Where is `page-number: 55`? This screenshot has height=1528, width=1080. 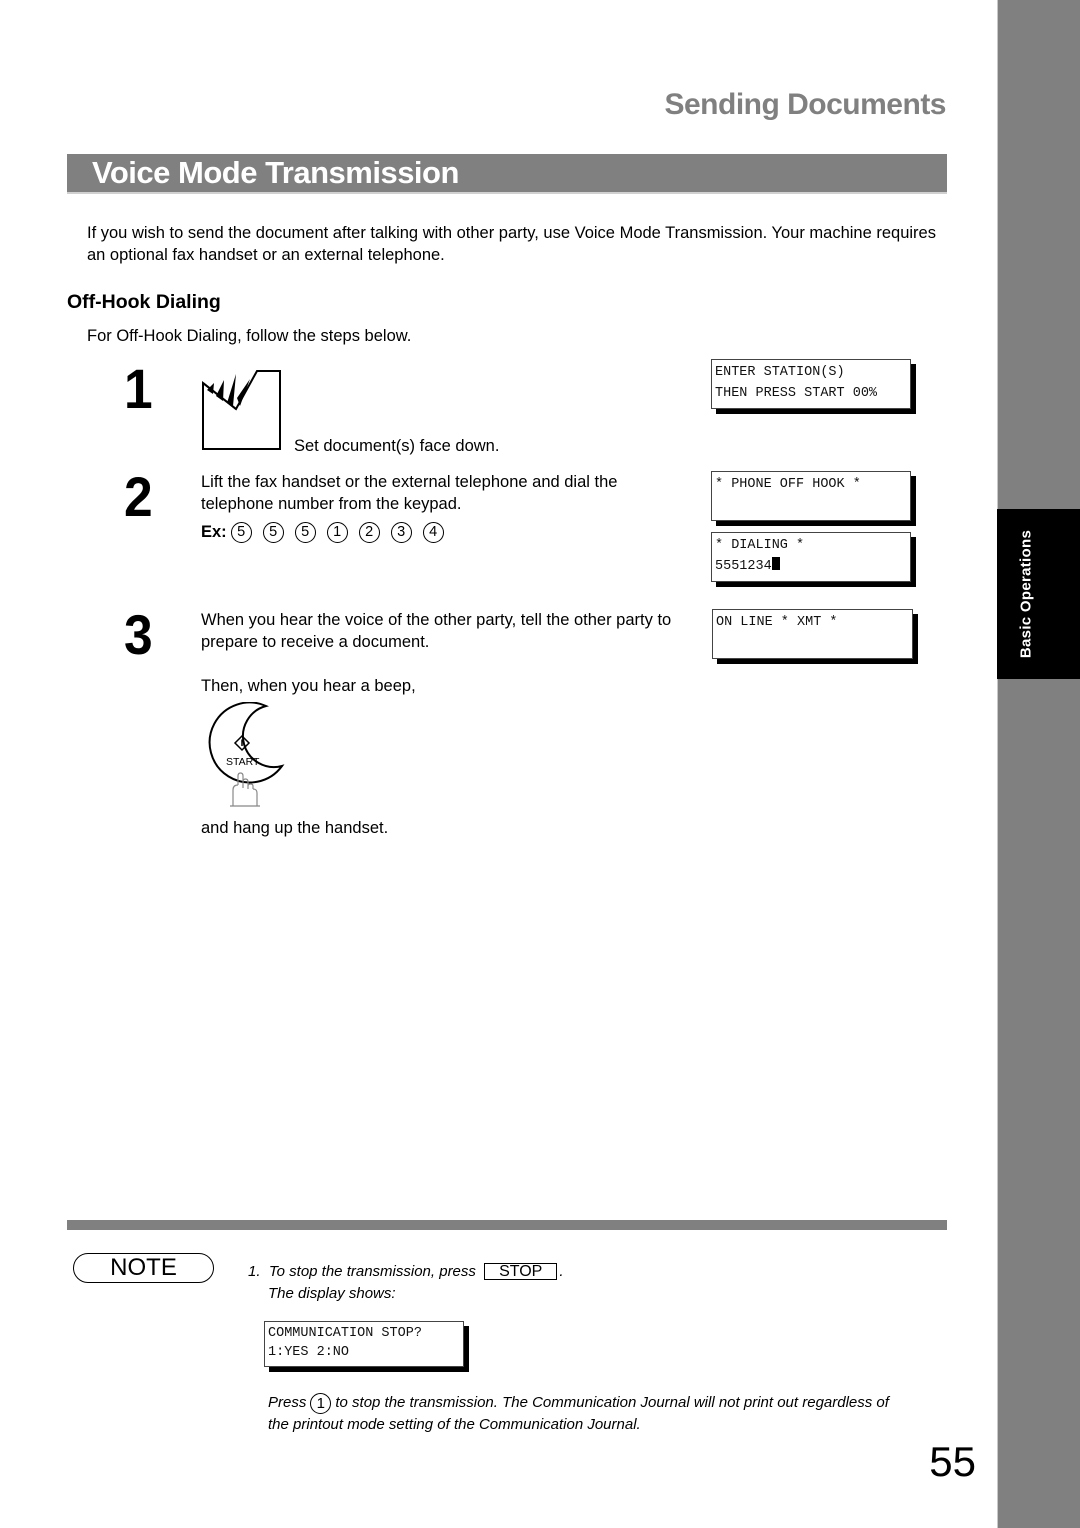 page-number: 55 is located at coordinates (952, 1461).